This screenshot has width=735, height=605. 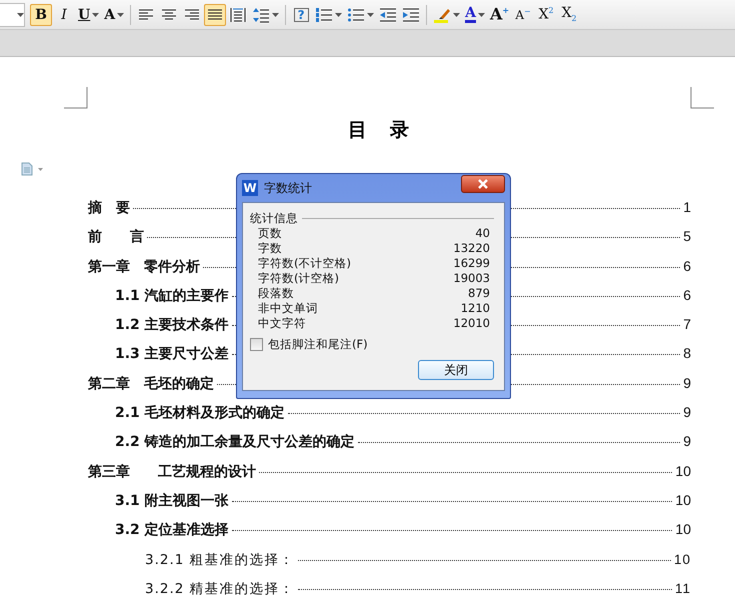 What do you see at coordinates (687, 236) in the screenshot?
I see `page-number: 5` at bounding box center [687, 236].